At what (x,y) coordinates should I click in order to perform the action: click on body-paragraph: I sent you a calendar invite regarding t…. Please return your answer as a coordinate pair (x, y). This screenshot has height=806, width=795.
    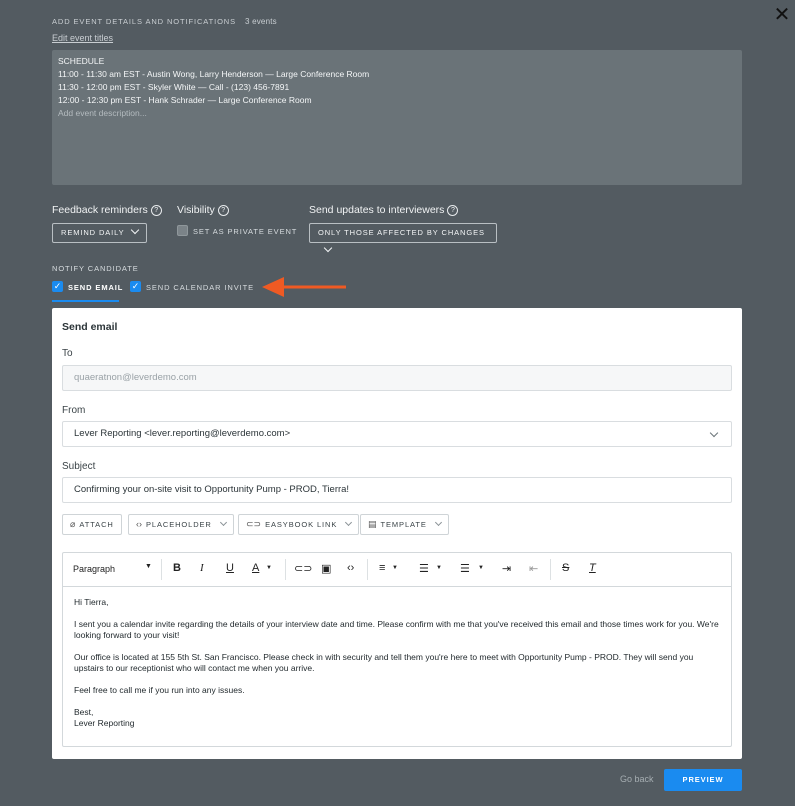
    Looking at the image, I should click on (396, 629).